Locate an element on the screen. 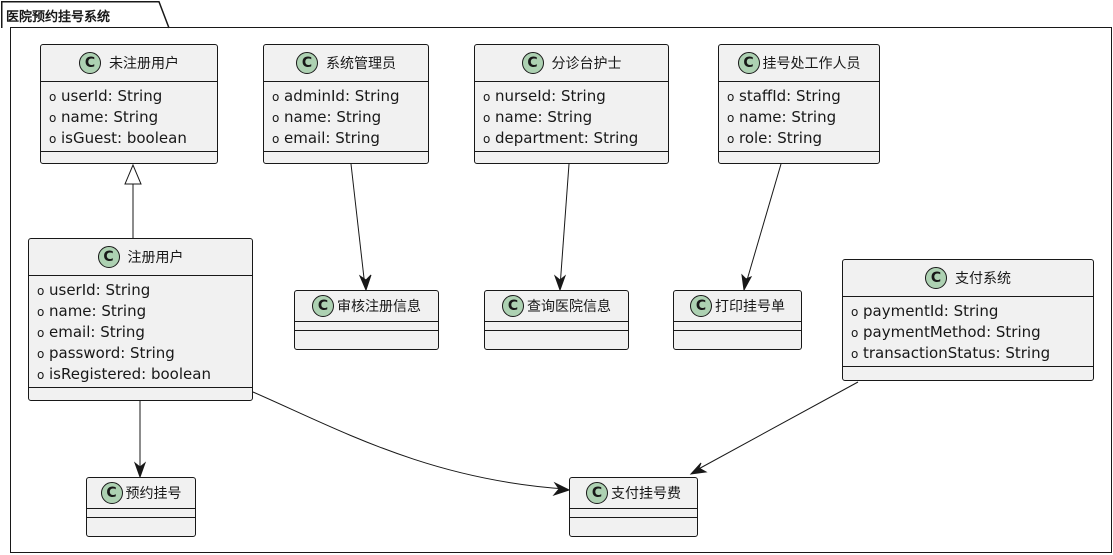 The width and height of the screenshot is (1113, 555). class-pay-registration-fee: C 支付挂号费 is located at coordinates (633, 507).